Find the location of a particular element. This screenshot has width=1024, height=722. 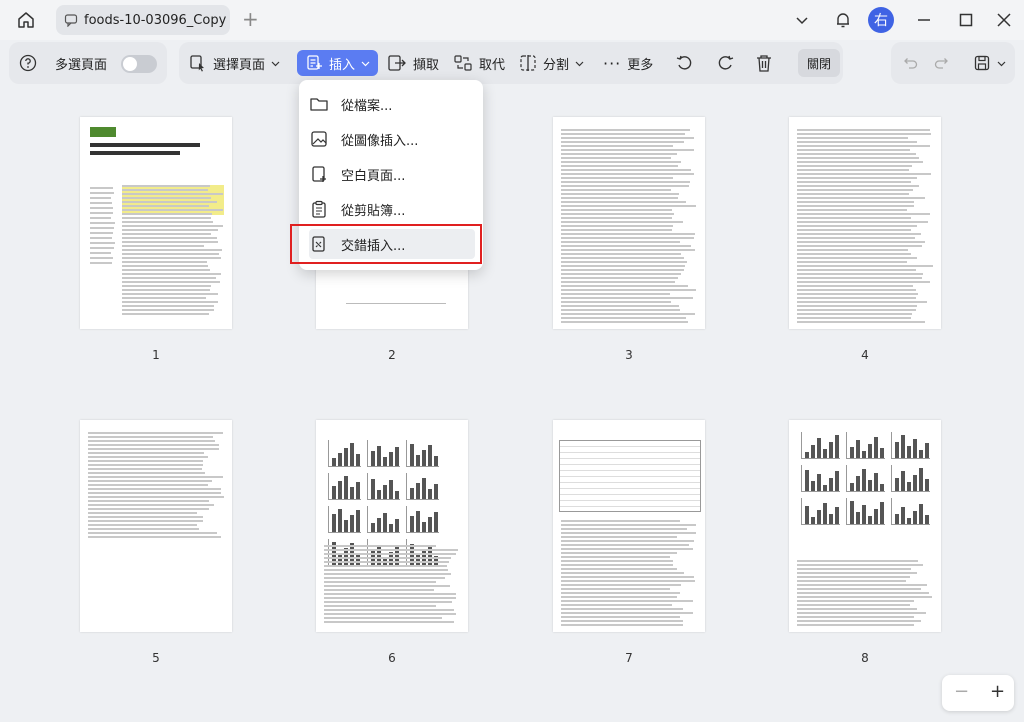

insert-button: 插入 is located at coordinates (338, 63).